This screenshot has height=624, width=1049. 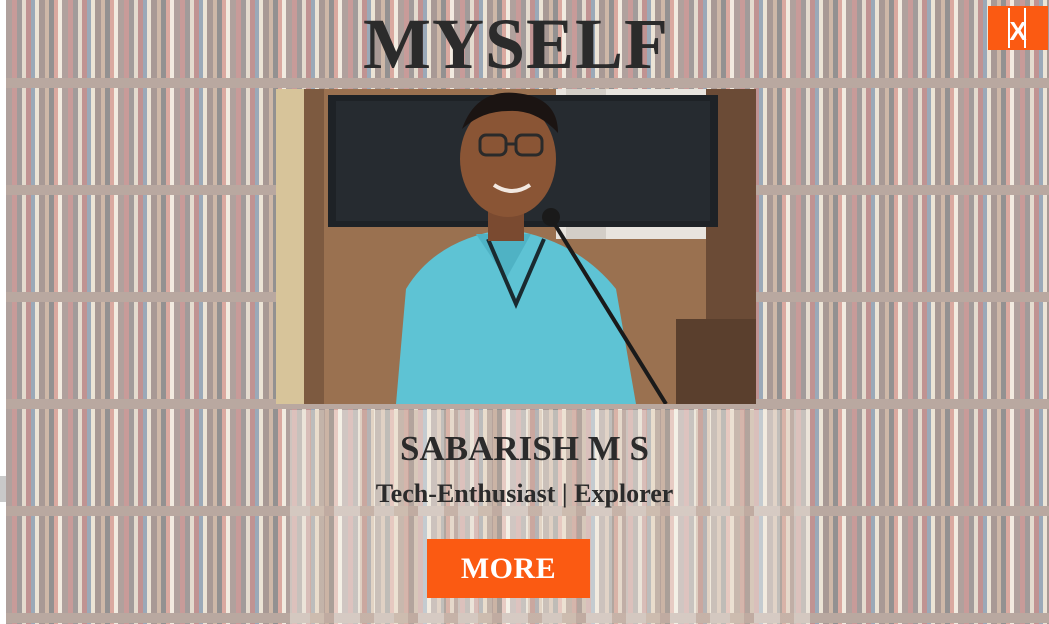 What do you see at coordinates (524, 493) in the screenshot?
I see `profile-tagline: Tech-Enthusiast | Explorer` at bounding box center [524, 493].